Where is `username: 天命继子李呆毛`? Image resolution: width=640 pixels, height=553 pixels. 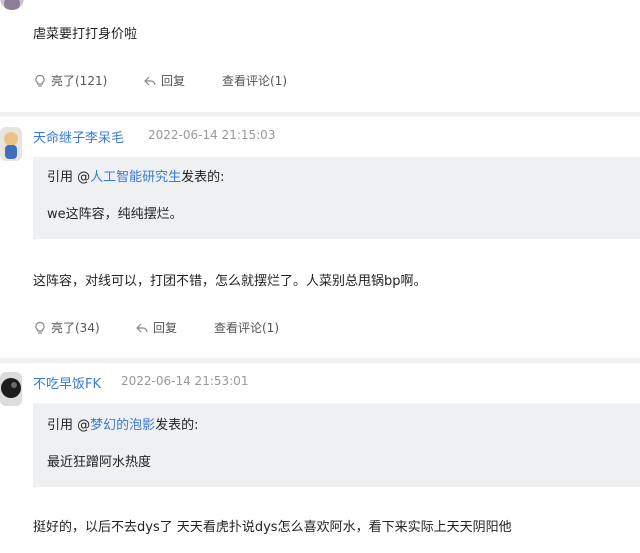 username: 天命继子李呆毛 is located at coordinates (78, 136).